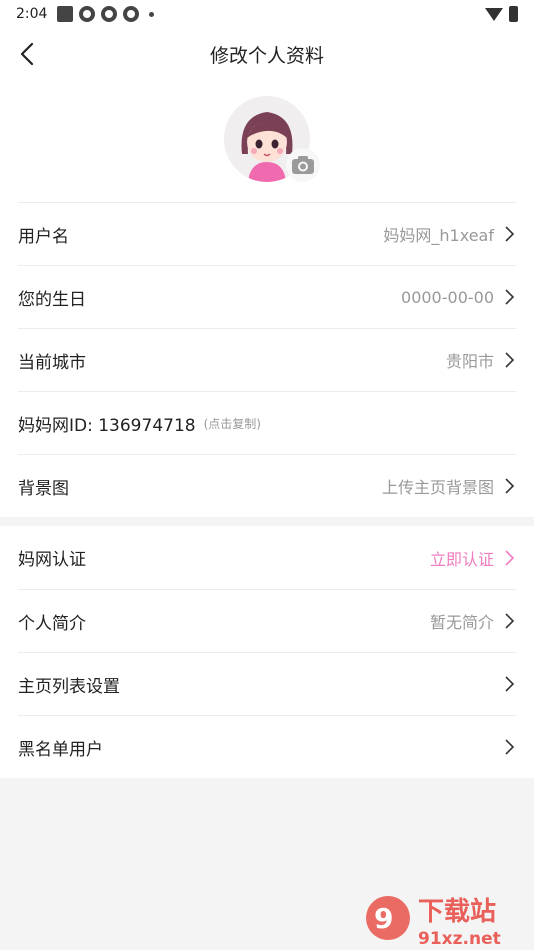 The image size is (534, 950). Describe the element at coordinates (267, 422) in the screenshot. I see `row-user-id: 妈妈网ID: 136974718 (点击复制)` at that location.